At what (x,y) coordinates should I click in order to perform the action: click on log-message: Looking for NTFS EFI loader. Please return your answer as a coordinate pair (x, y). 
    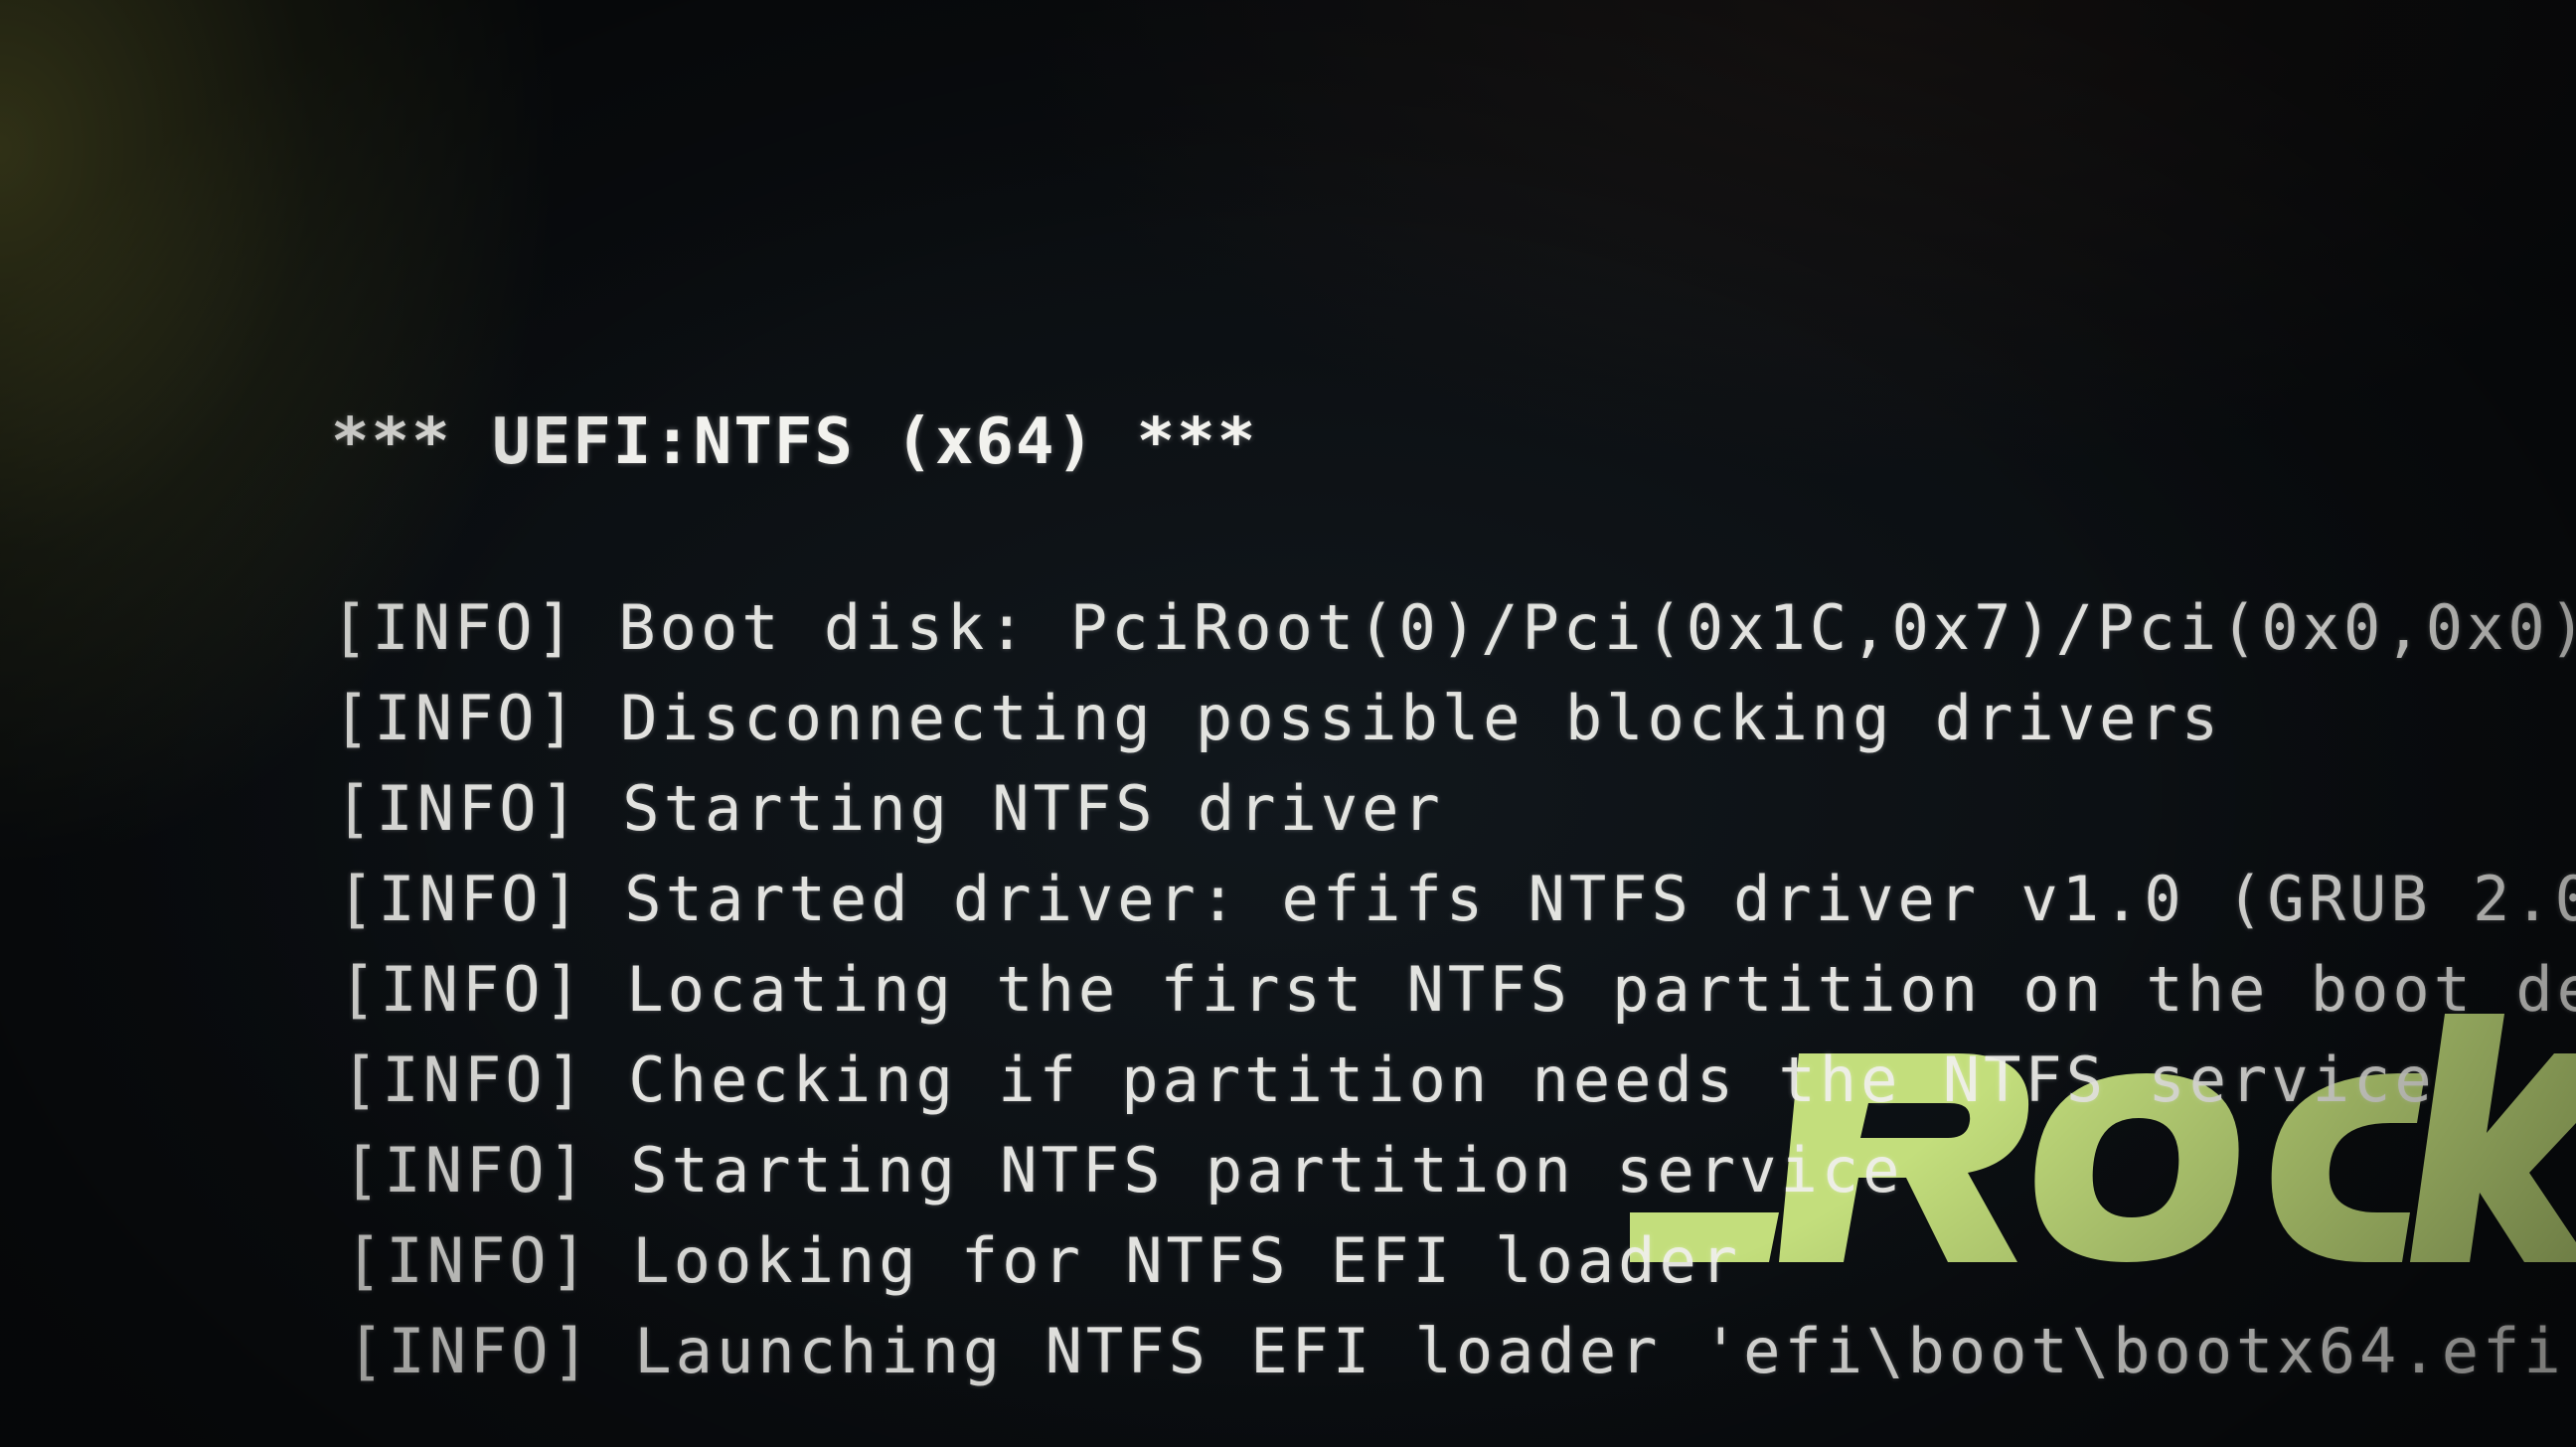
    Looking at the image, I should click on (1187, 1260).